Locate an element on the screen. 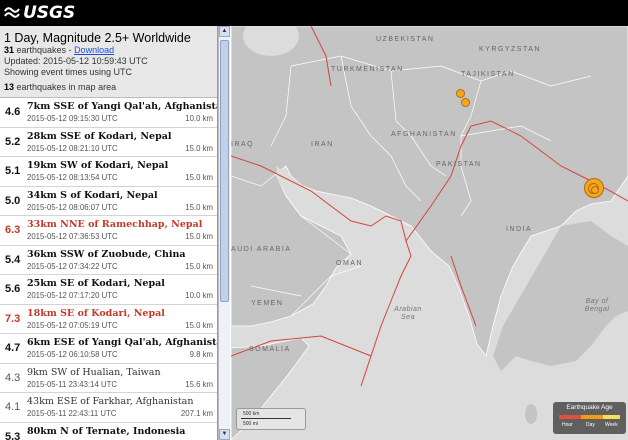 The height and width of the screenshot is (440, 628). label-kyrgyzstan: KYRGYZSTAN is located at coordinates (510, 49).